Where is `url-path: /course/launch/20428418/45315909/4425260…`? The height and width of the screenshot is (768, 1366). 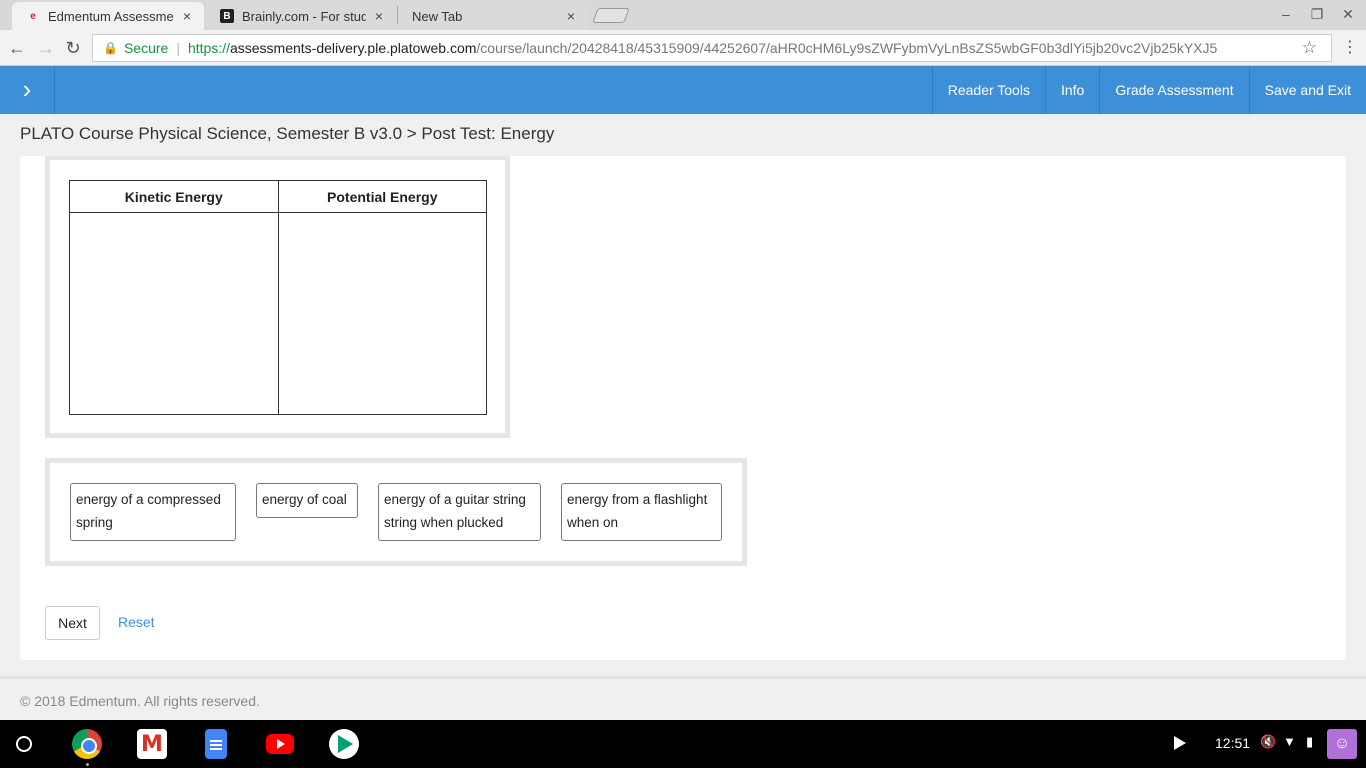
url-path: /course/launch/20428418/45315909/4425260… is located at coordinates (847, 48).